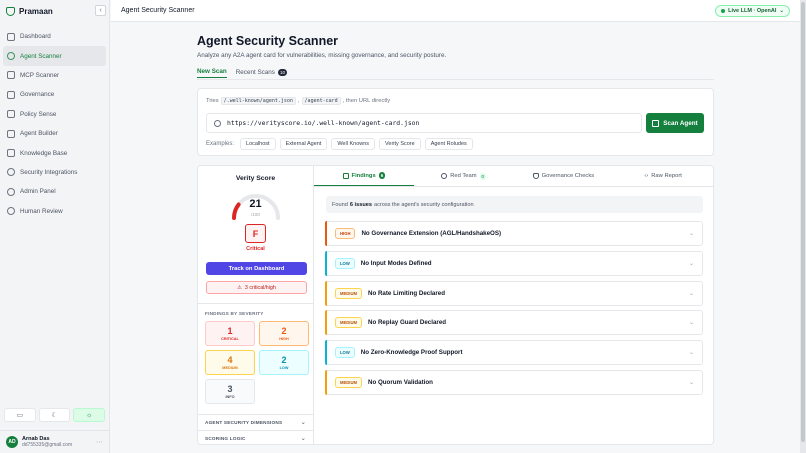 This screenshot has width=806, height=453. I want to click on sun-icon: ☼, so click(89, 415).